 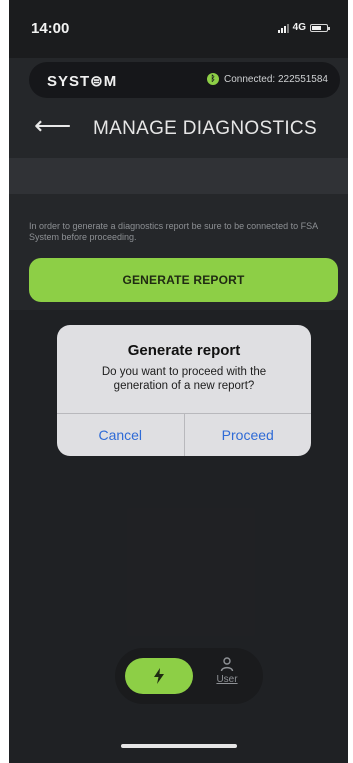 What do you see at coordinates (205, 128) in the screenshot?
I see `page-title: MANAGE DIAGNOSTICS` at bounding box center [205, 128].